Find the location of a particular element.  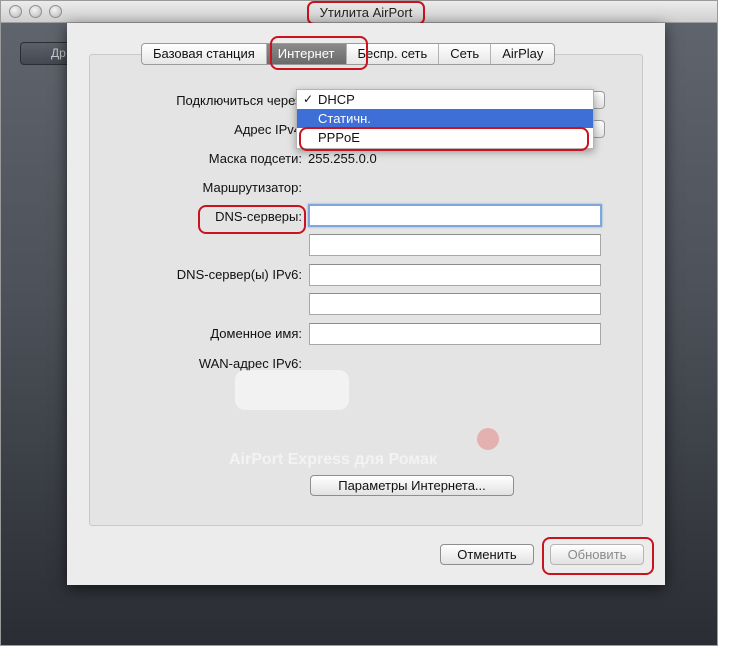

tab-wireless: Беспр. сеть is located at coordinates (393, 54).